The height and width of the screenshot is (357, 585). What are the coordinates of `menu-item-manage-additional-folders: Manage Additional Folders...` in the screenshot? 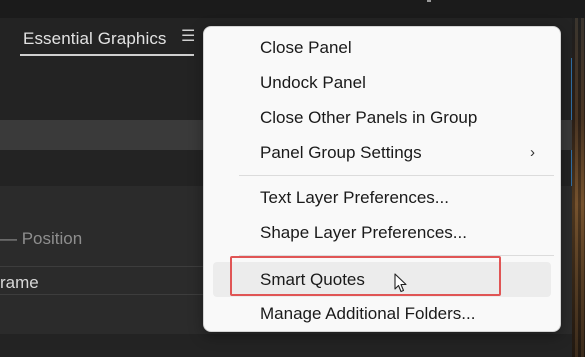 It's located at (382, 313).